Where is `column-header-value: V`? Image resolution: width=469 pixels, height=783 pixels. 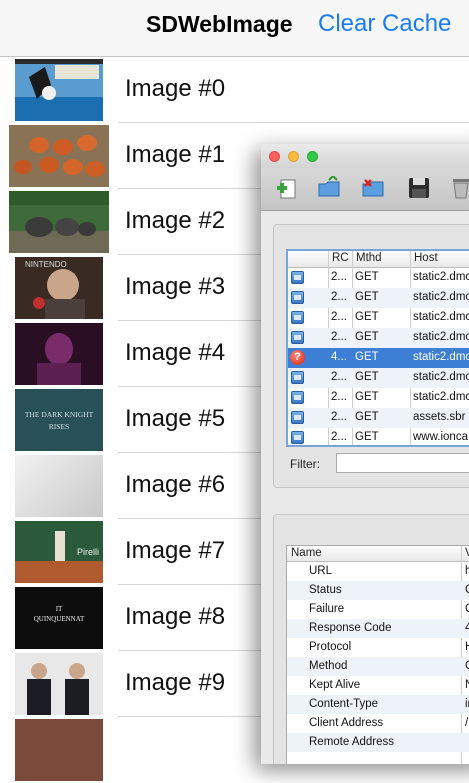 column-header-value: V is located at coordinates (467, 553).